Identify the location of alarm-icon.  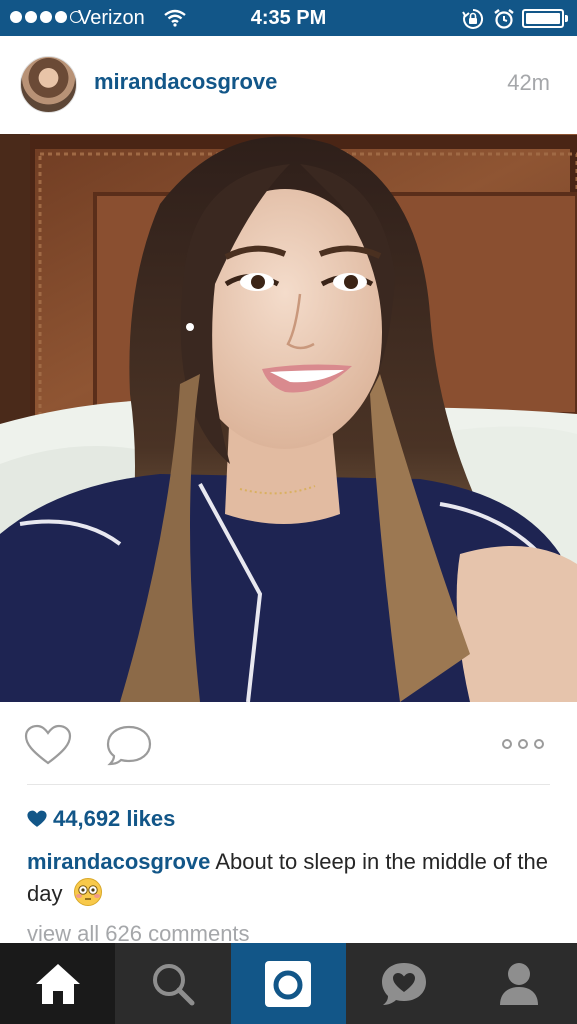
(504, 22).